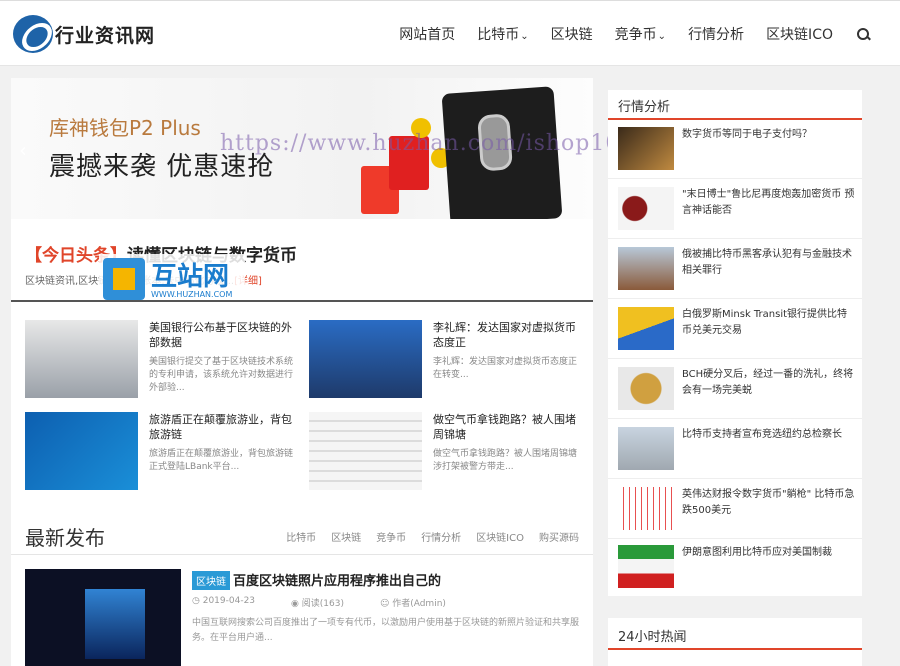 This screenshot has width=900, height=666. I want to click on nav-label: 区块链ICO, so click(799, 35).